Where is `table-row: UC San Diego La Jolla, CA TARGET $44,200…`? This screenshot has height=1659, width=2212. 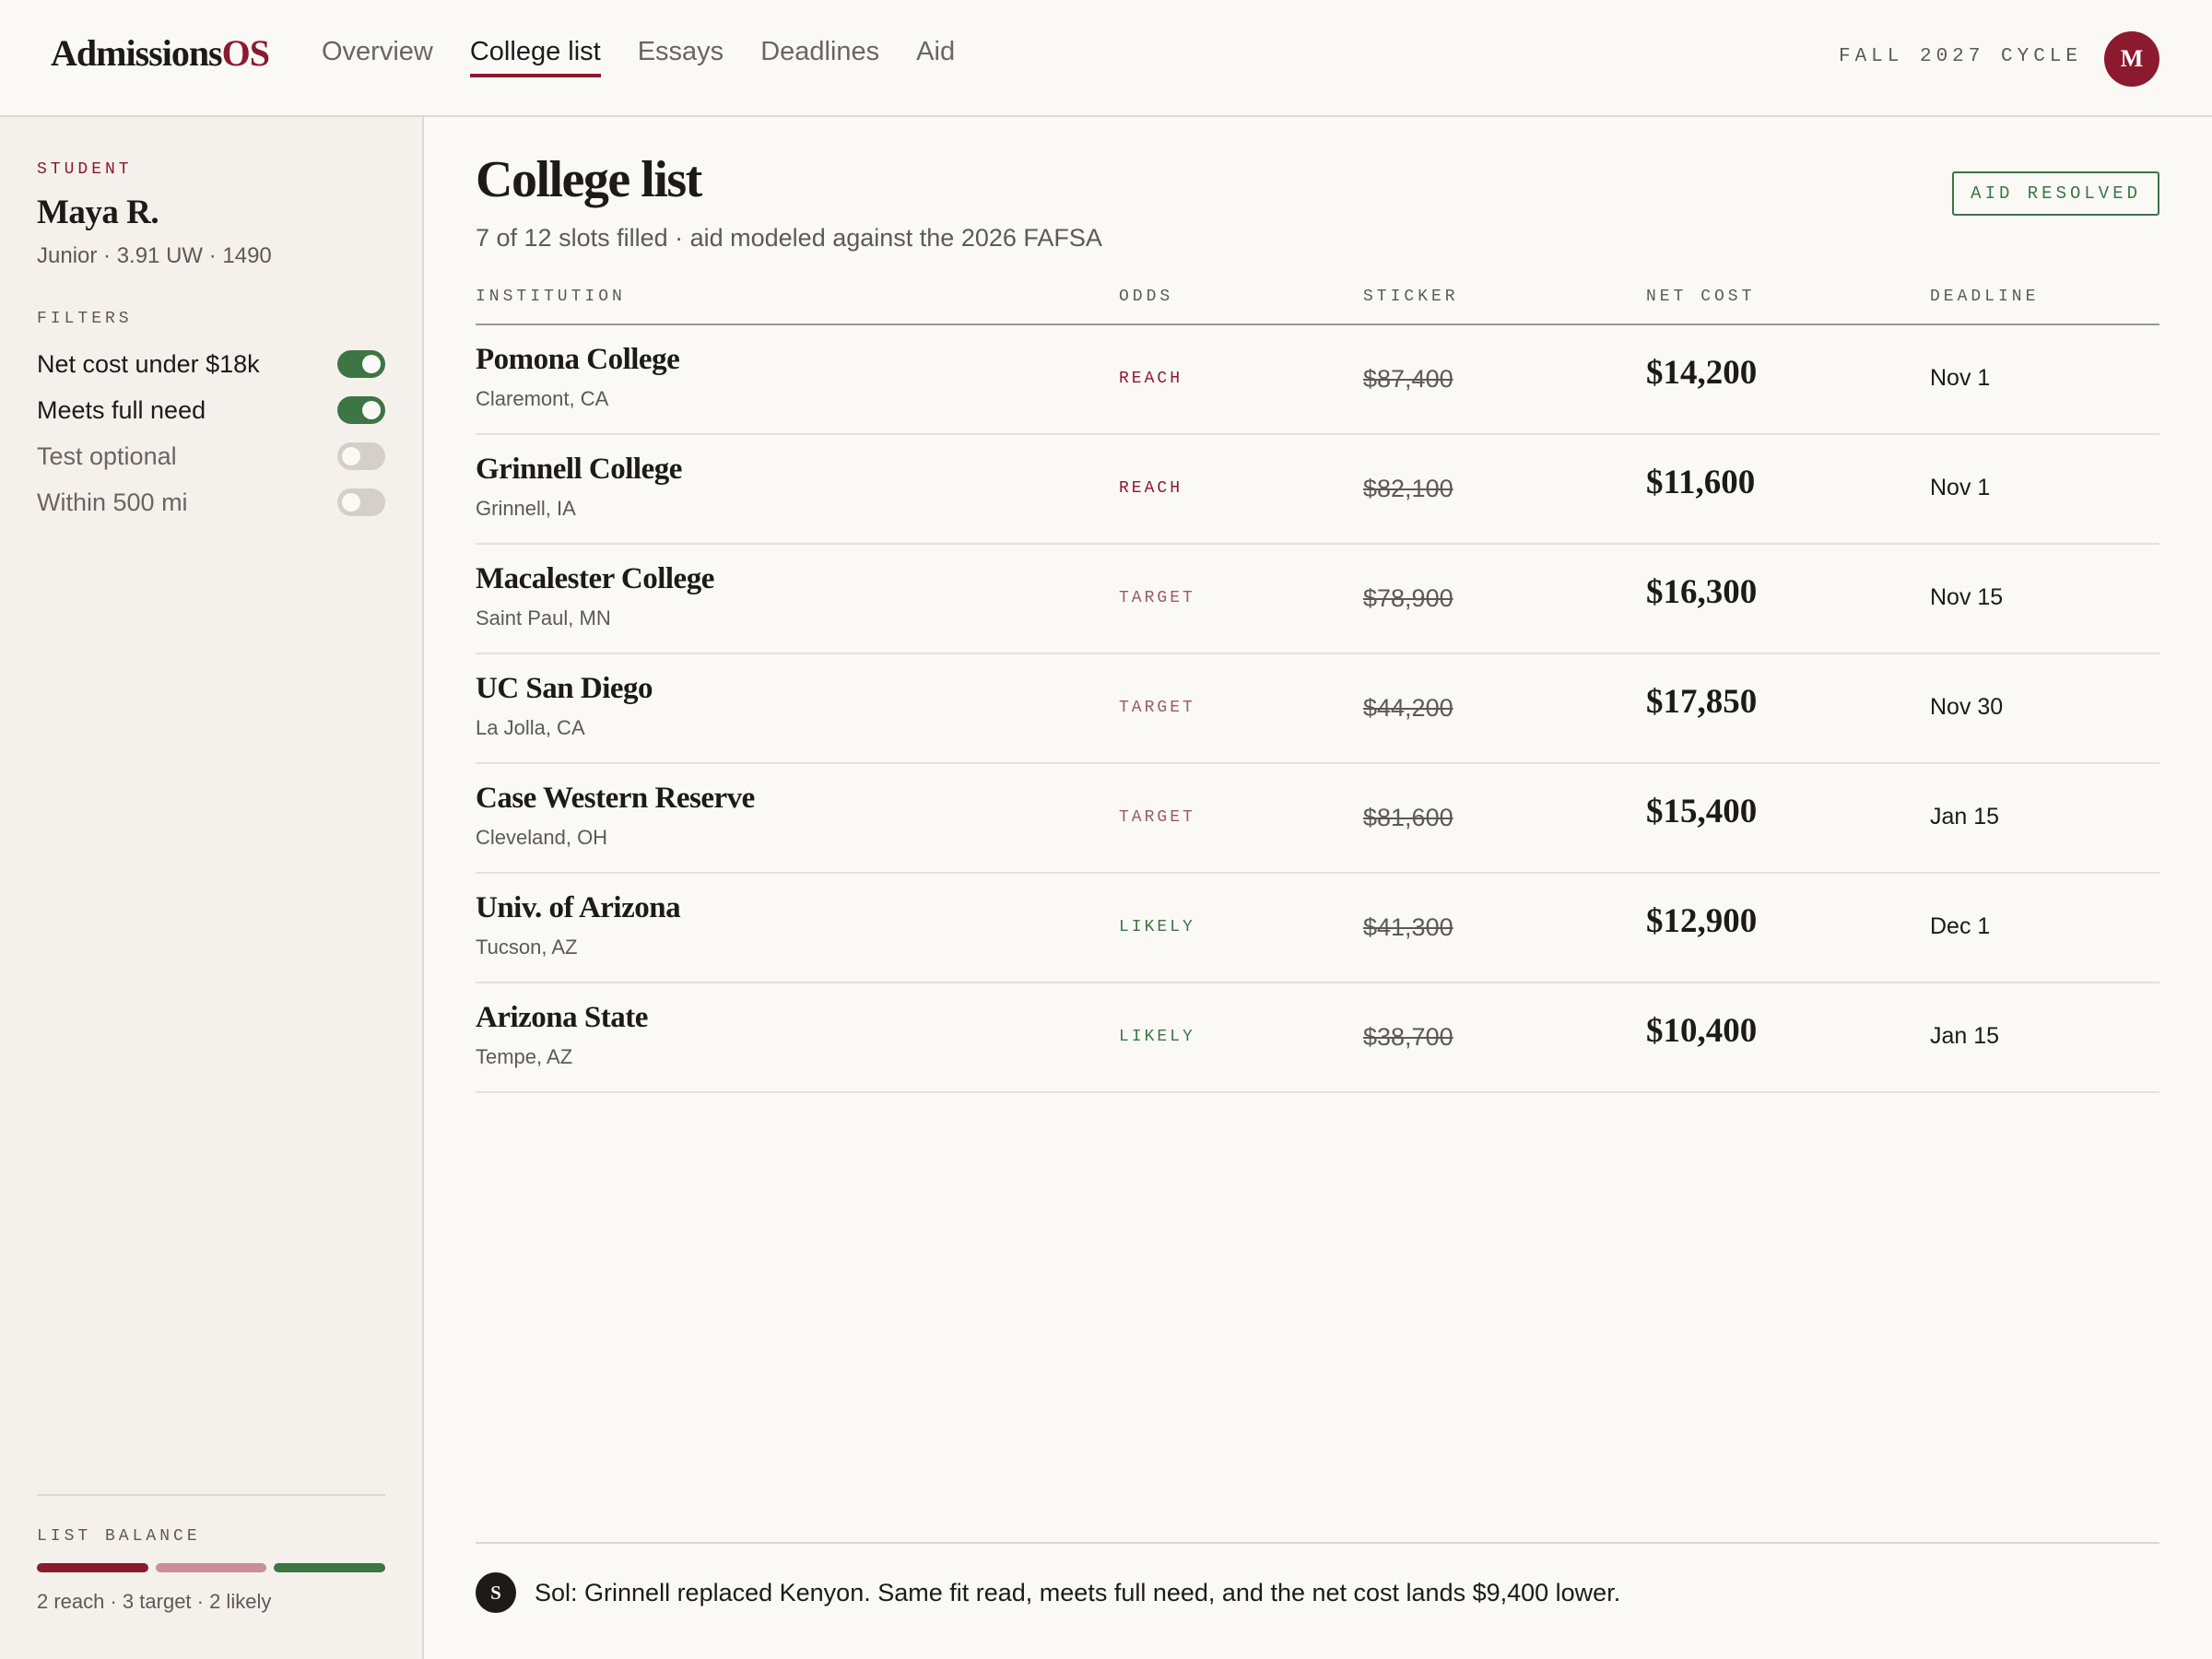 table-row: UC San Diego La Jolla, CA TARGET $44,200… is located at coordinates (1317, 709).